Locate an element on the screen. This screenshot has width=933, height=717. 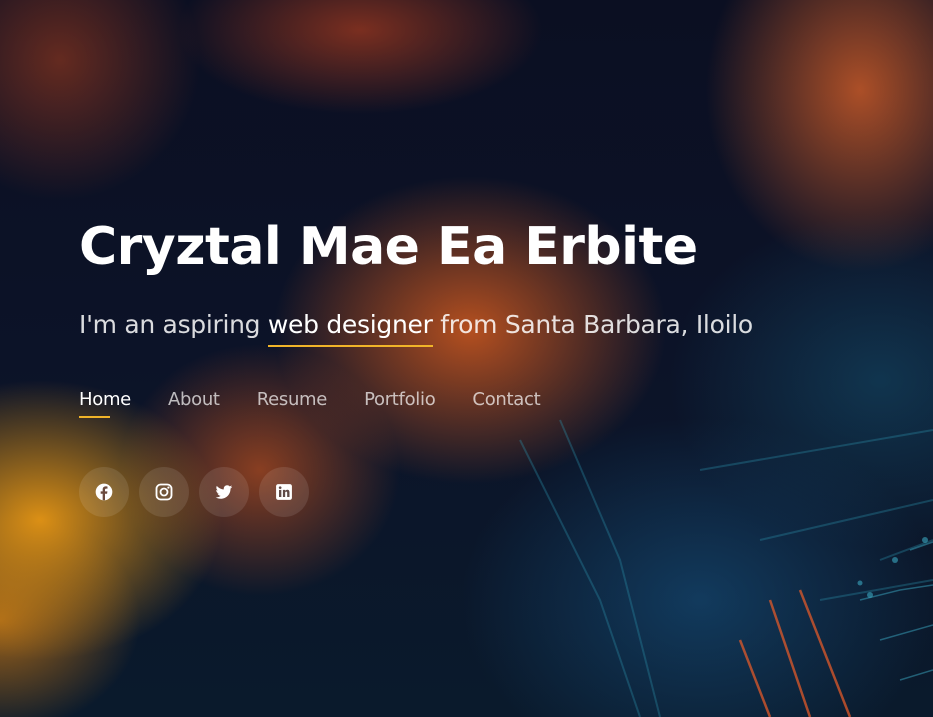
facebook-link is located at coordinates (104, 492).